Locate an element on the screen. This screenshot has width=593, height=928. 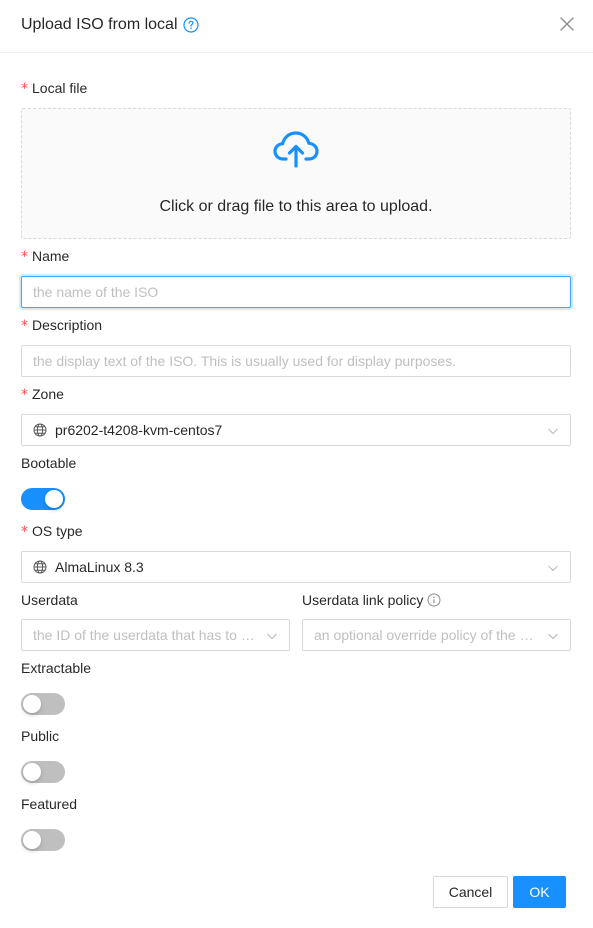
os-type-select: AlmaLinux 8.3 is located at coordinates (296, 567).